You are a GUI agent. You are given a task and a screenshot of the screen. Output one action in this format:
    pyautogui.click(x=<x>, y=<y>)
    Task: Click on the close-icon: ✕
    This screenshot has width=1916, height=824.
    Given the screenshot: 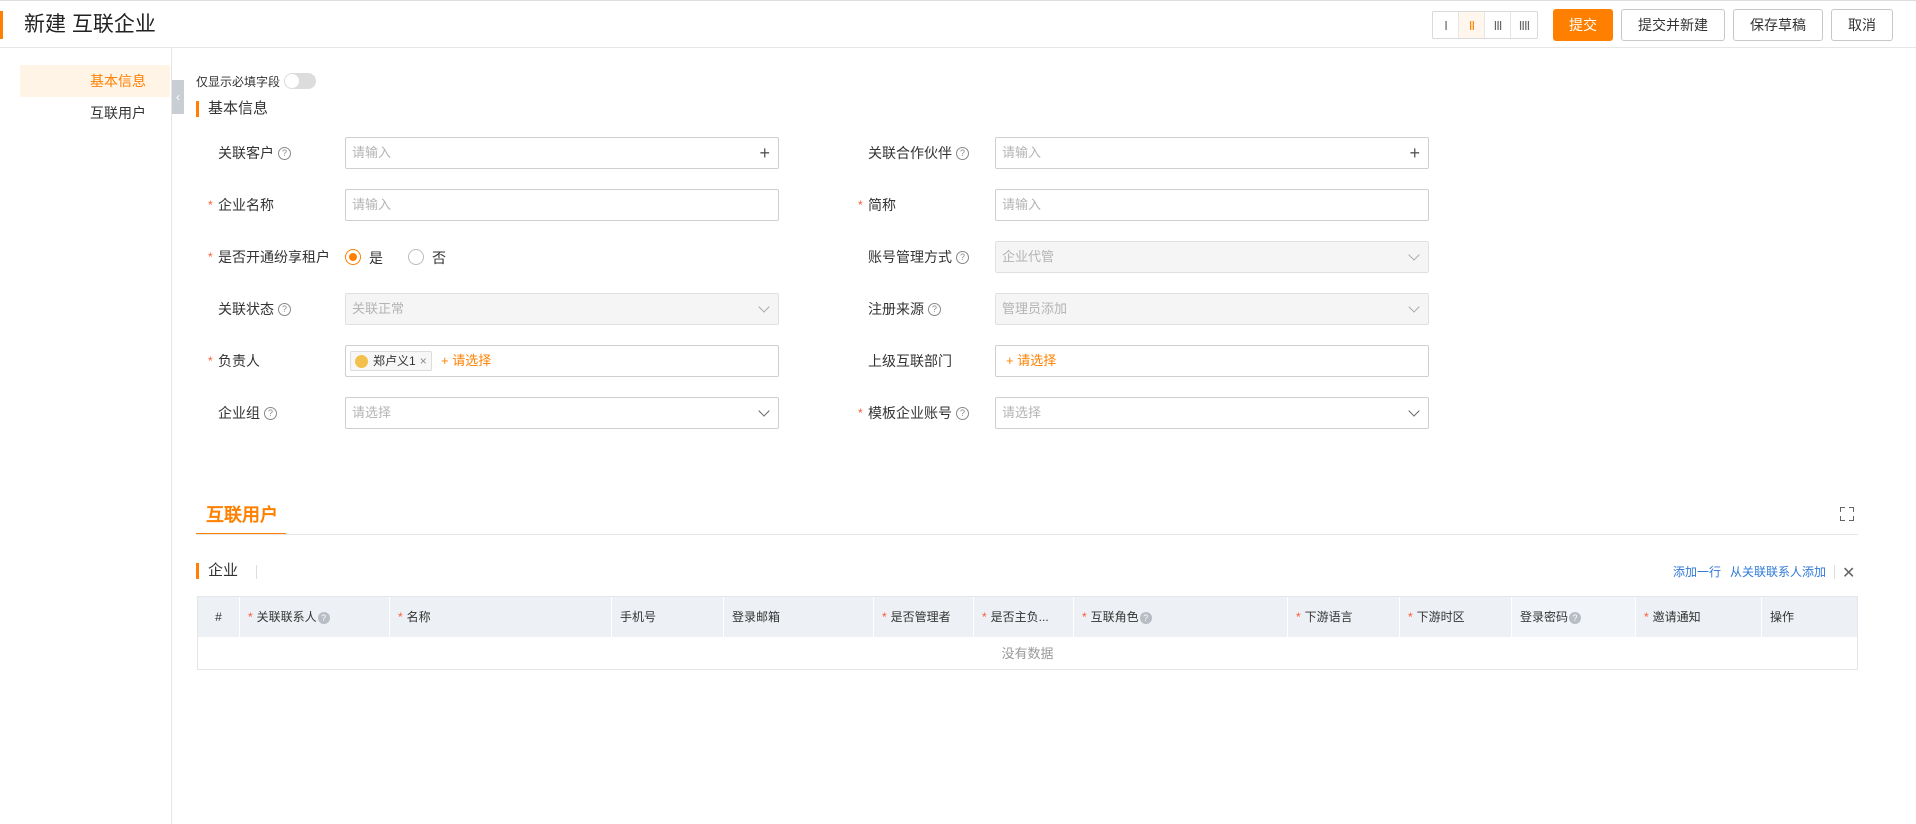 What is the action you would take?
    pyautogui.click(x=1848, y=573)
    